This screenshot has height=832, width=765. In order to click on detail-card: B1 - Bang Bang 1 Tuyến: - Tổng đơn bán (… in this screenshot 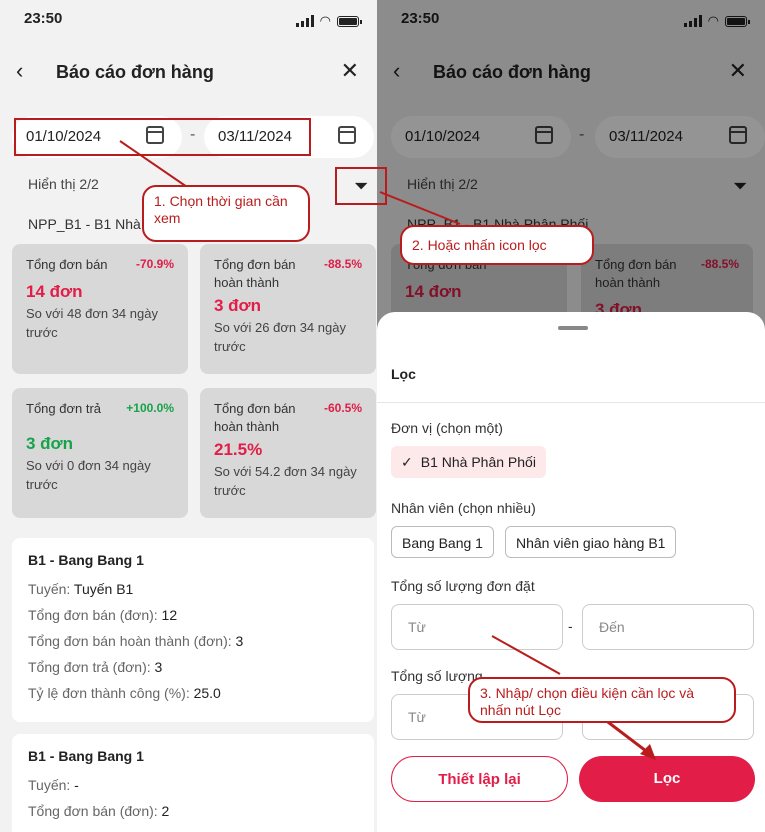, I will do `click(193, 783)`.